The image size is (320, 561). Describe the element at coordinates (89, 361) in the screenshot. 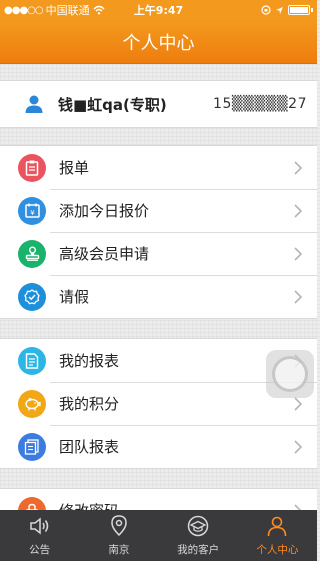

I see `menu-item-label: 我的报表` at that location.